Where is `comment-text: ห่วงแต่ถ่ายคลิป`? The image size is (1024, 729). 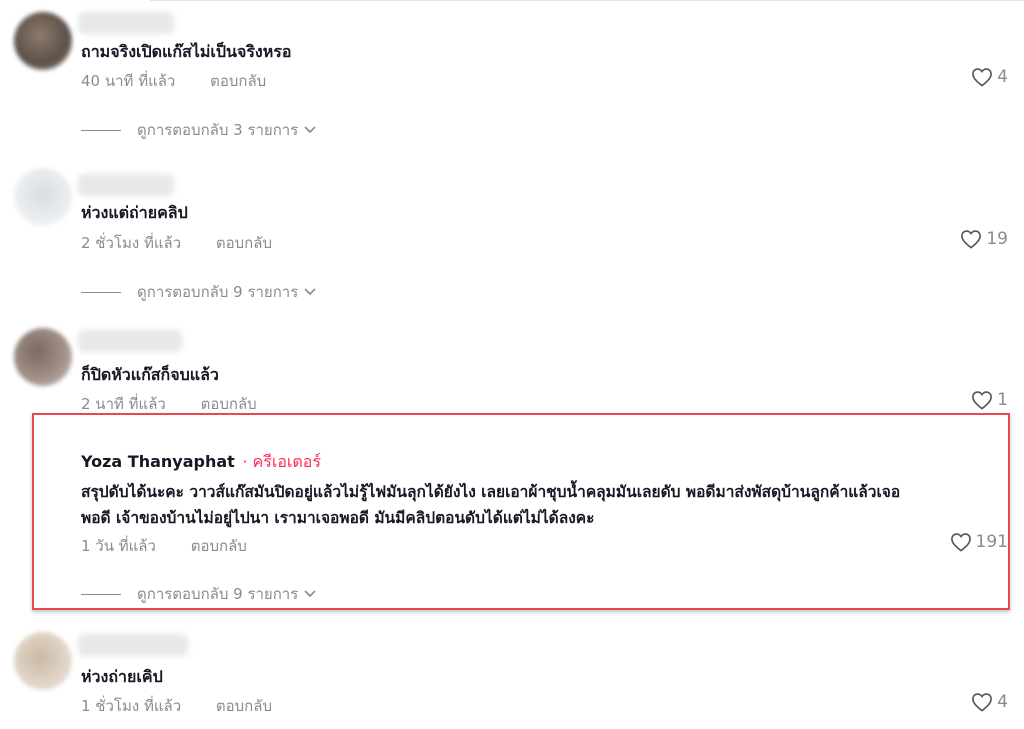
comment-text: ห่วงแต่ถ่ายคลิป is located at coordinates (134, 212).